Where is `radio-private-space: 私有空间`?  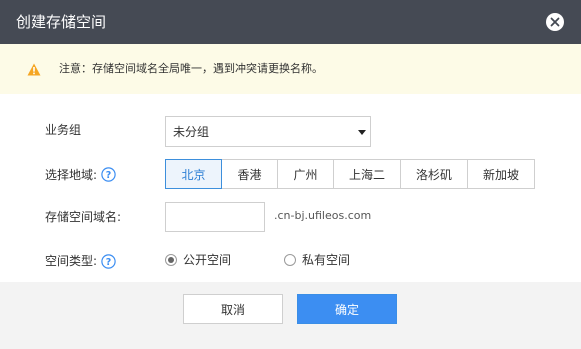 radio-private-space: 私有空间 is located at coordinates (317, 260).